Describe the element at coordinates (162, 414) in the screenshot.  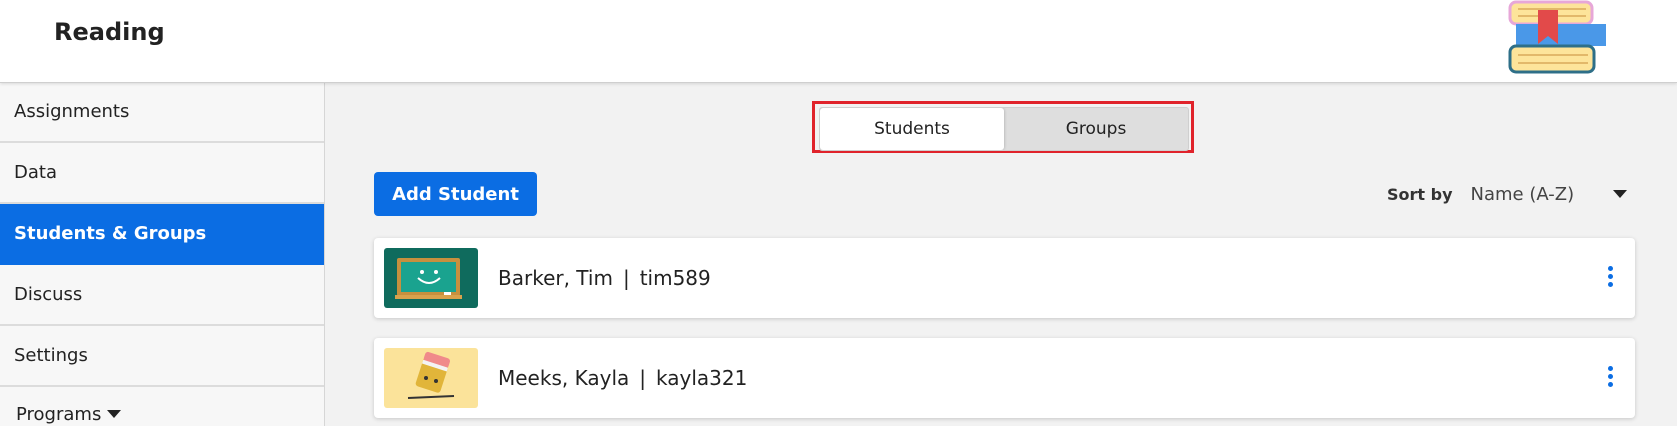
I see `sidebar-item-programs: Programs` at that location.